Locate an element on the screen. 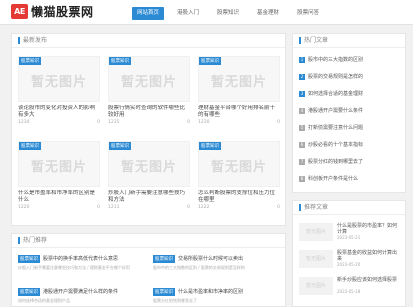 This screenshot has height=307, width=413. hot-item-title: 打新债需要注意什么问题 is located at coordinates (335, 127).